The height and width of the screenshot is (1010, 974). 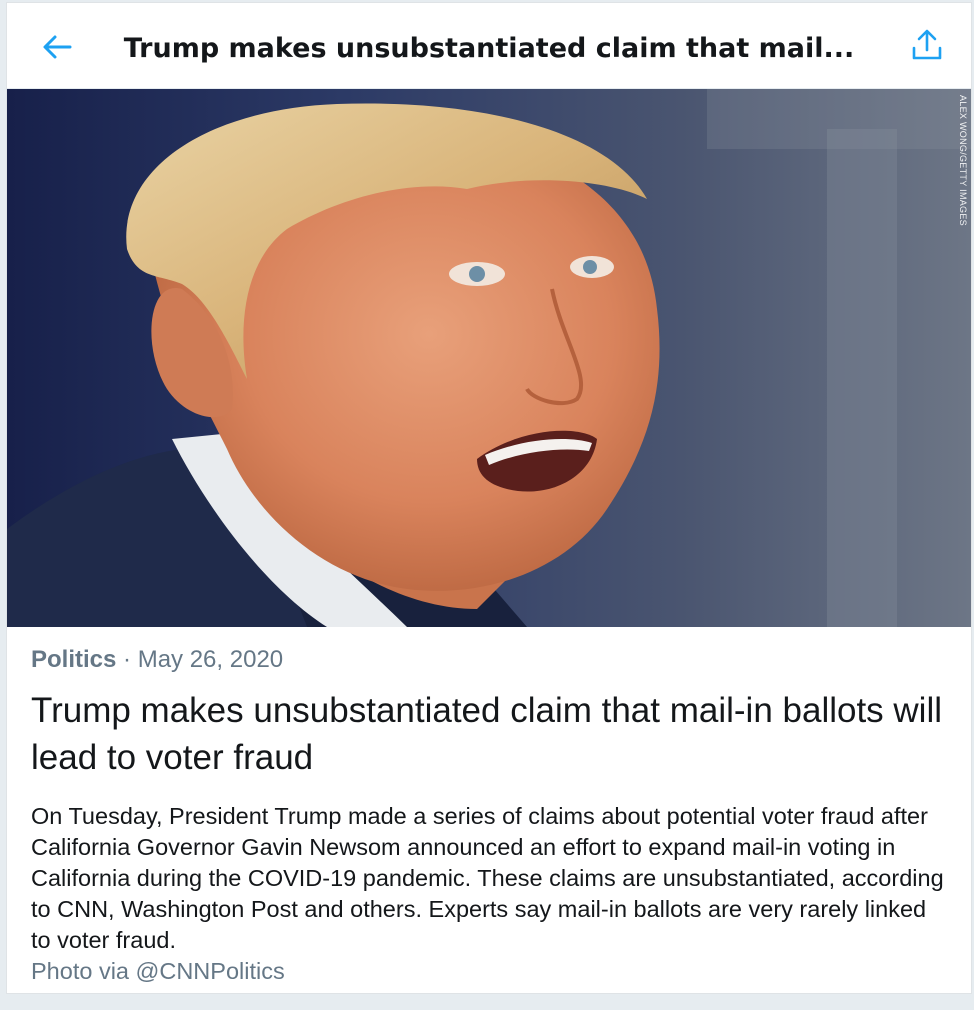 I want to click on arrow-left-icon, so click(x=57, y=47).